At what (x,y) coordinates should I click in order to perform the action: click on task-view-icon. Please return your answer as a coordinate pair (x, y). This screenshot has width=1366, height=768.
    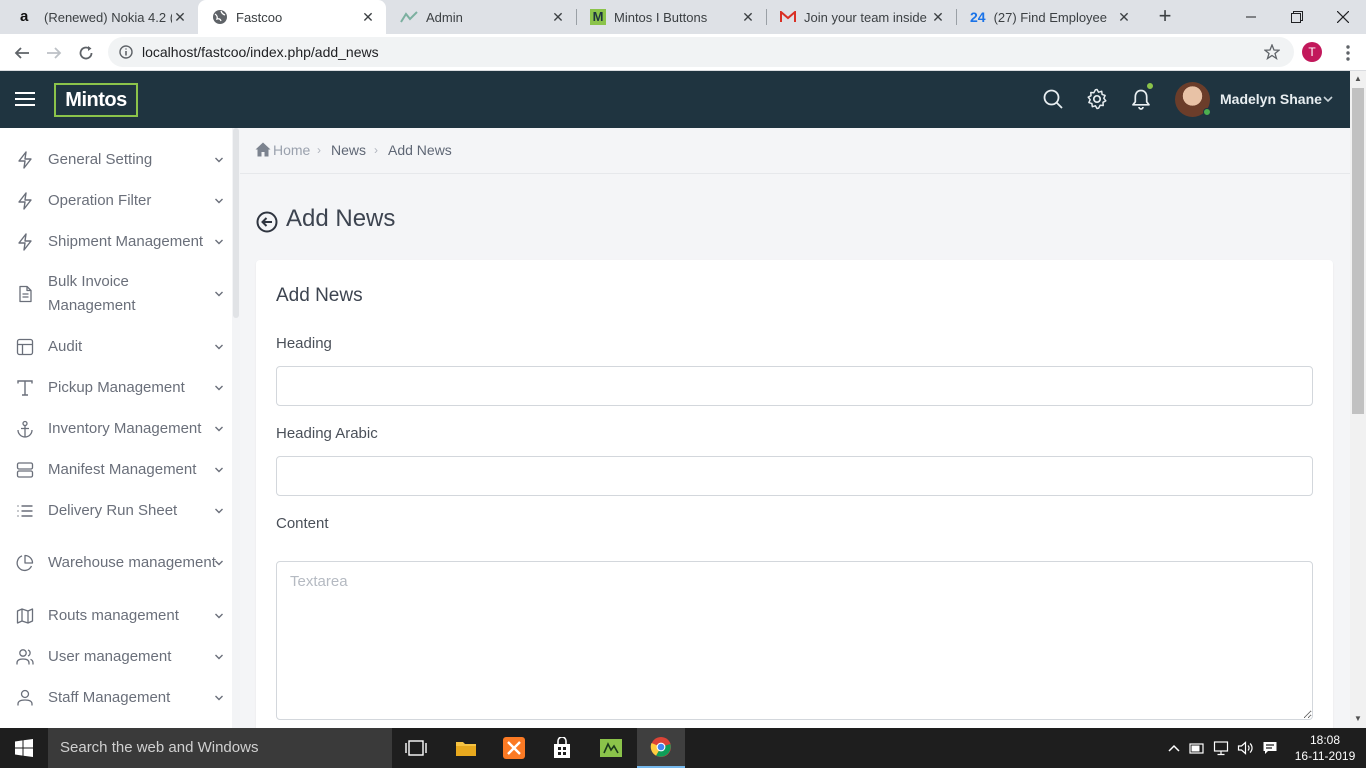
    Looking at the image, I should click on (416, 748).